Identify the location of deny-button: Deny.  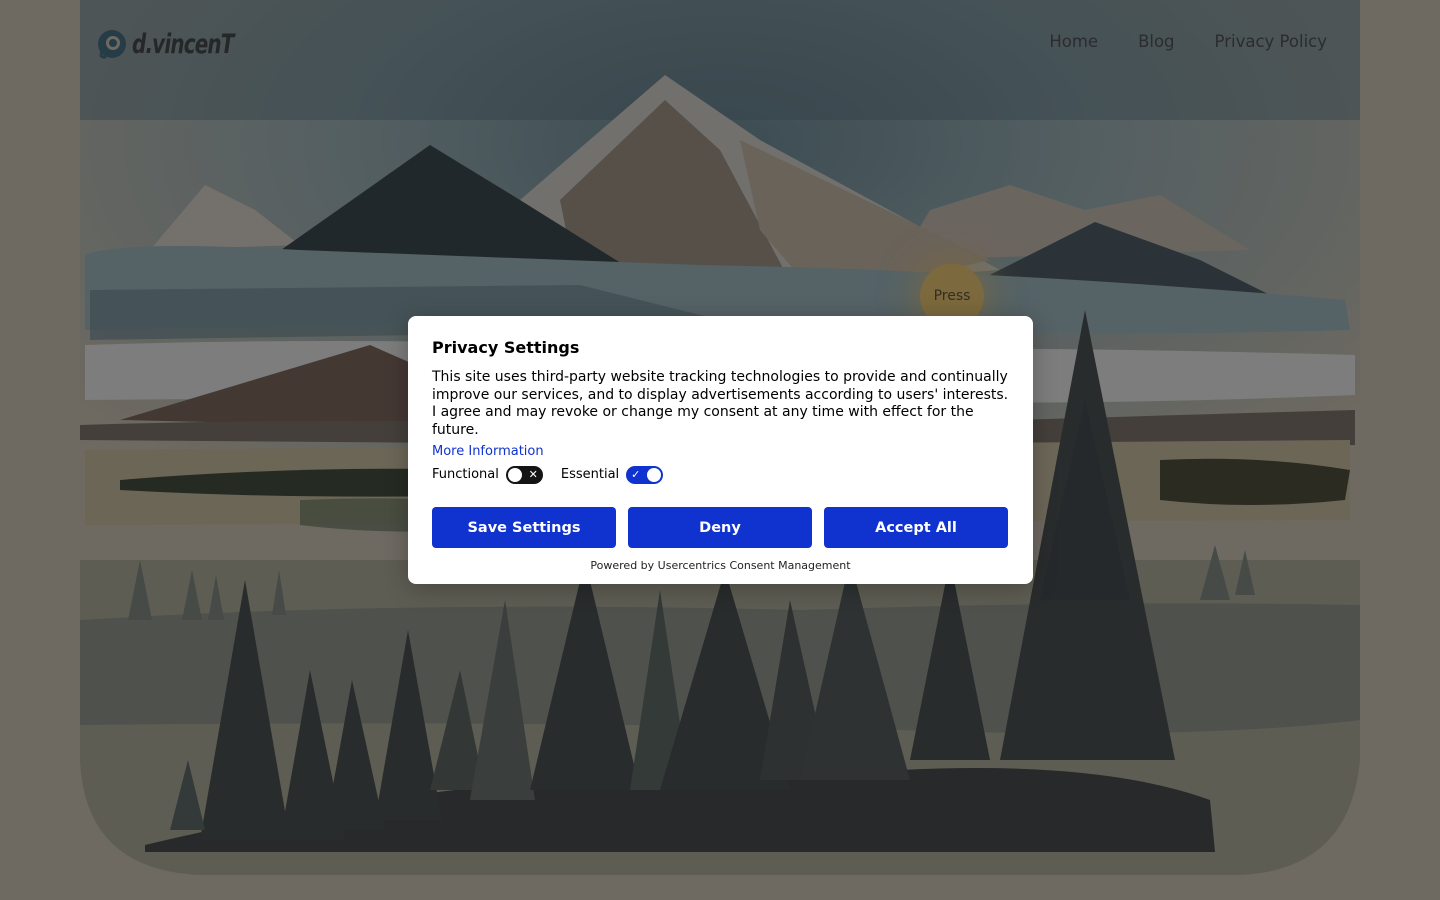
(720, 527).